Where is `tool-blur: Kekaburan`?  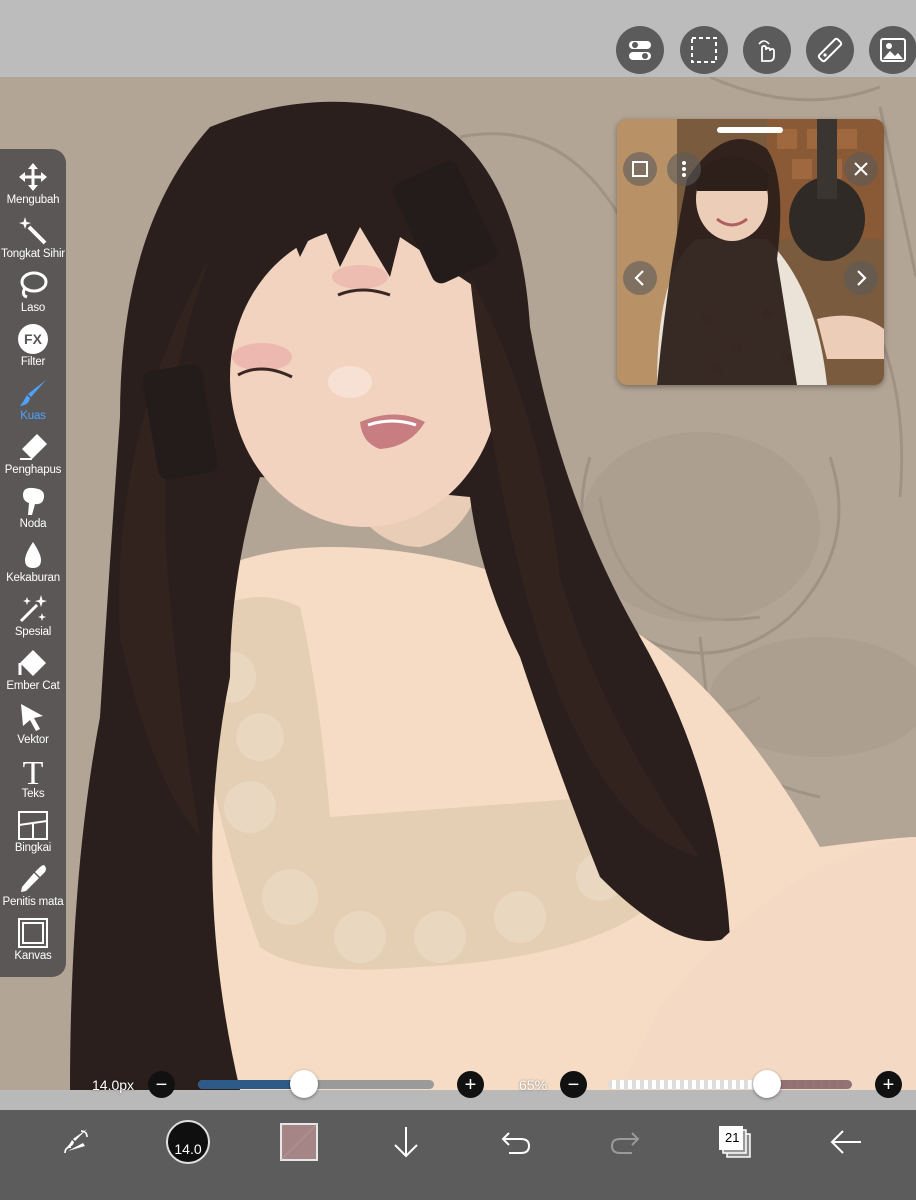
tool-blur: Kekaburan is located at coordinates (33, 564).